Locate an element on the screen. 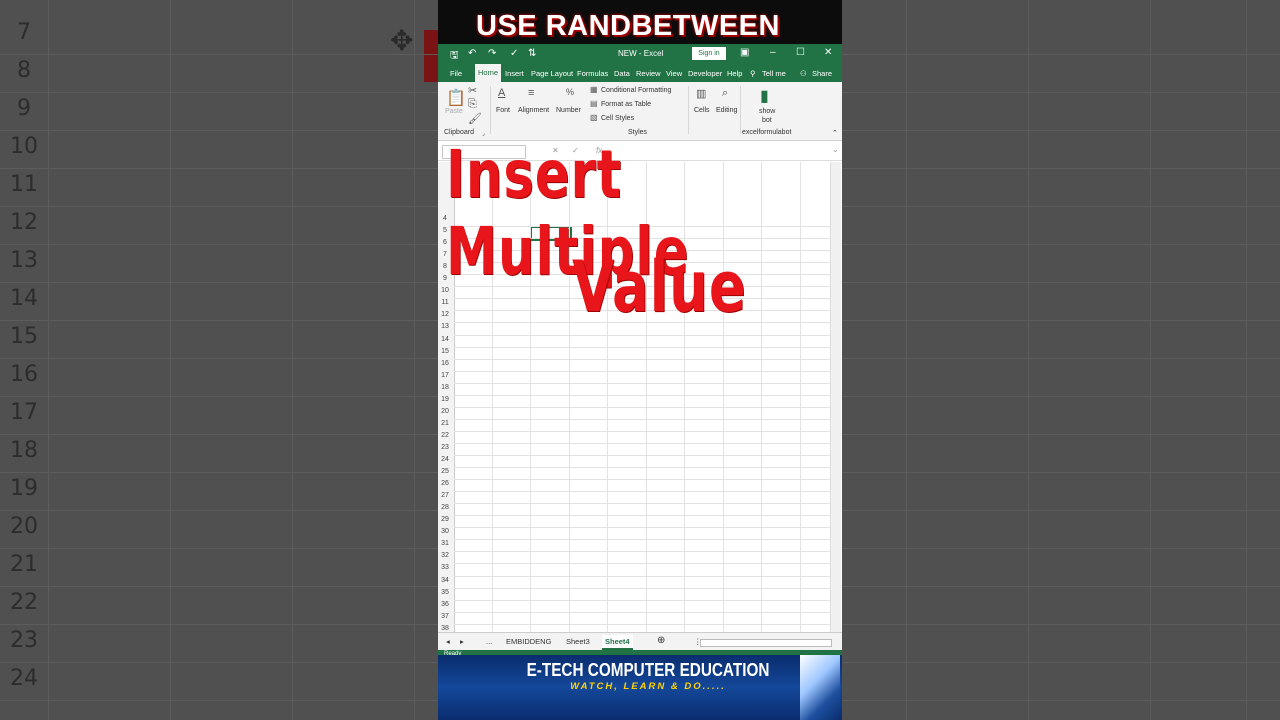 This screenshot has width=1280, height=720. row-number: 36 is located at coordinates (445, 604).